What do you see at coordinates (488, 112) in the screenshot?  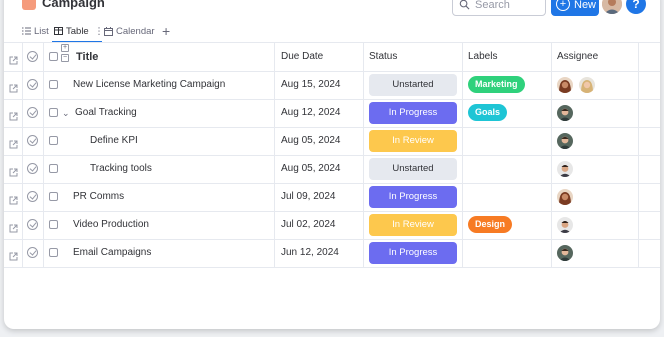 I see `label-badge: Goals` at bounding box center [488, 112].